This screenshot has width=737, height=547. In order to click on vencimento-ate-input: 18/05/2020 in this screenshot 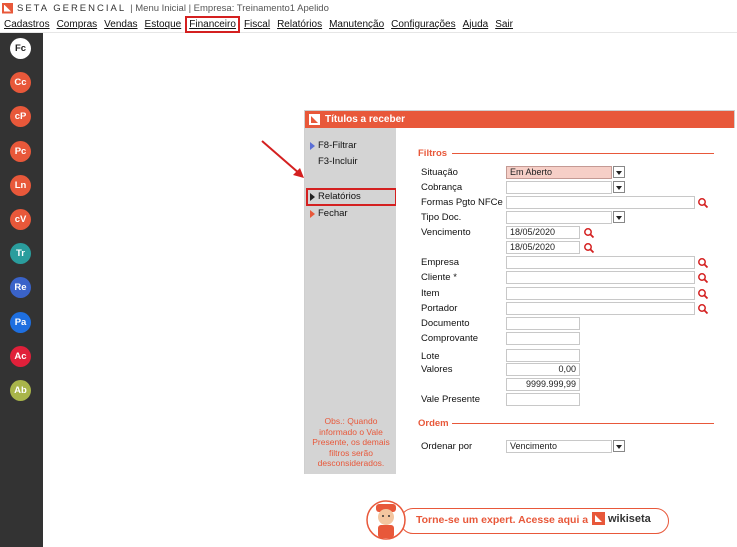, I will do `click(543, 247)`.